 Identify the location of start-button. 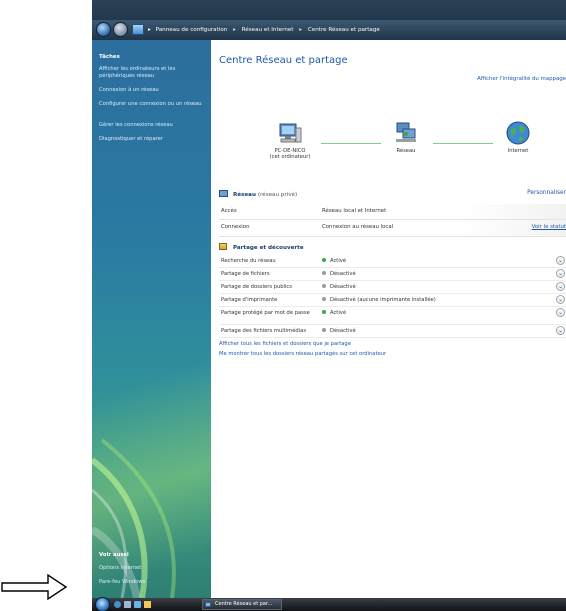
(102, 604).